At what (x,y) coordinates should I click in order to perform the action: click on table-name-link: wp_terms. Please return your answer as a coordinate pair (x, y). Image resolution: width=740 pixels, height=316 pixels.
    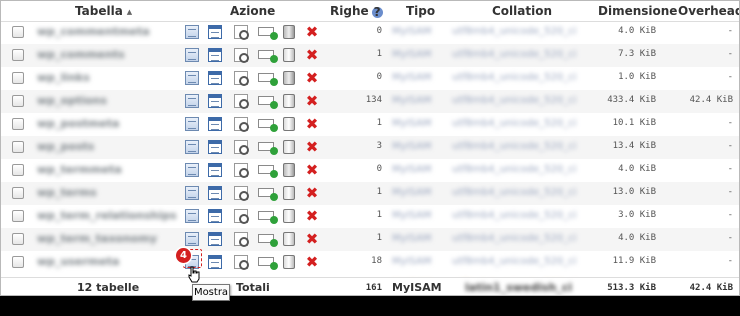
    Looking at the image, I should click on (67, 192).